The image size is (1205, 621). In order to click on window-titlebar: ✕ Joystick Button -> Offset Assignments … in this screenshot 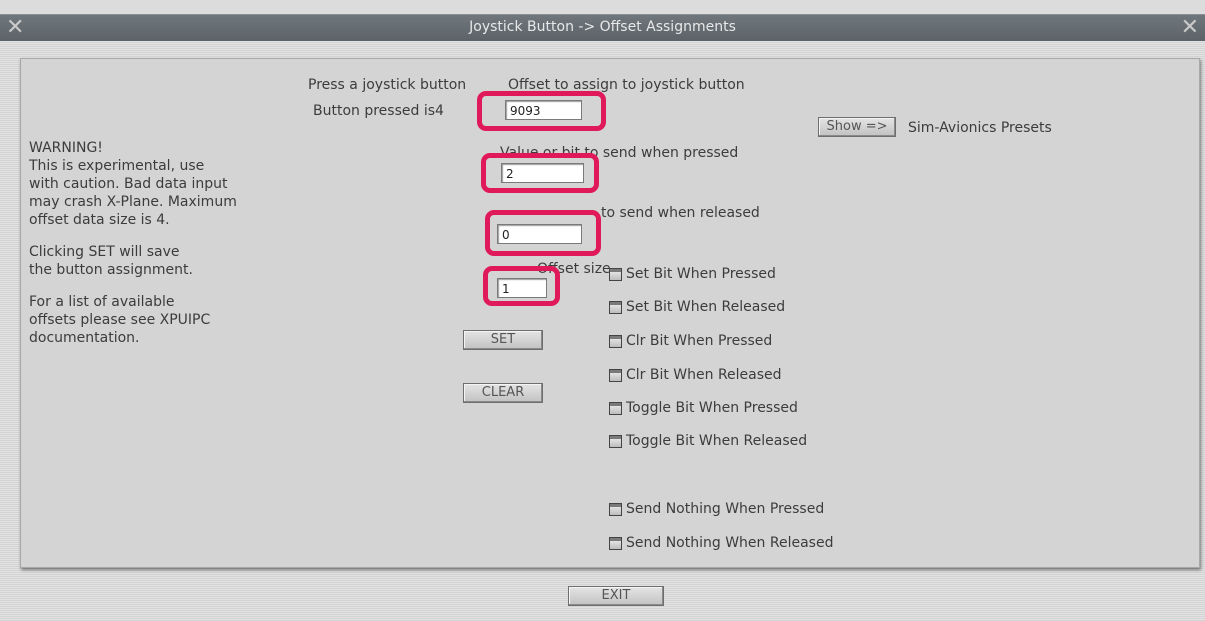, I will do `click(602, 28)`.